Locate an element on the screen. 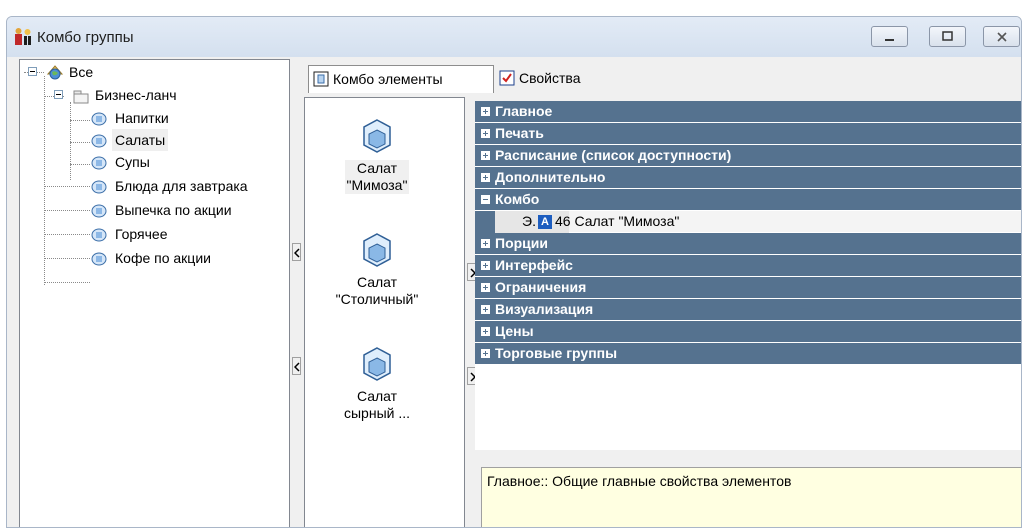  tree-label: Супы is located at coordinates (132, 162).